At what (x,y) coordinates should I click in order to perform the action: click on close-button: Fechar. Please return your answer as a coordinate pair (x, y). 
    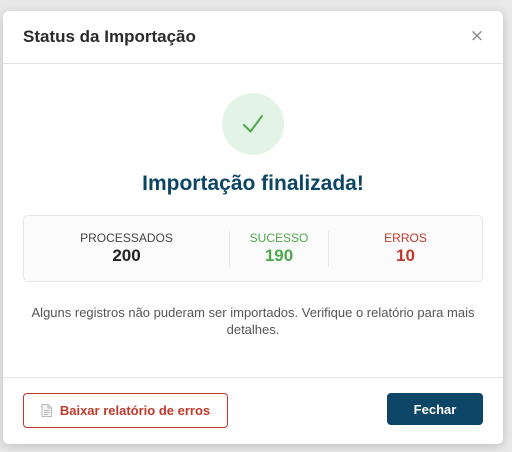
    Looking at the image, I should click on (435, 409).